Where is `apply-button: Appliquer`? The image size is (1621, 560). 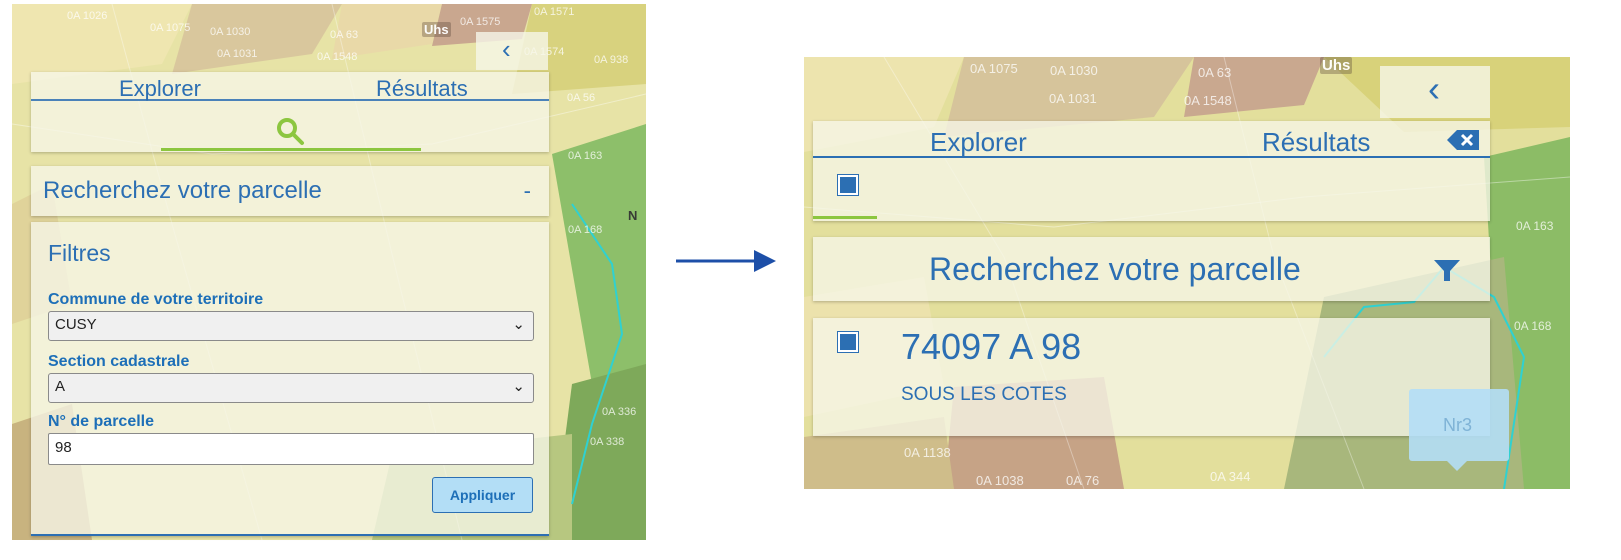
apply-button: Appliquer is located at coordinates (482, 495).